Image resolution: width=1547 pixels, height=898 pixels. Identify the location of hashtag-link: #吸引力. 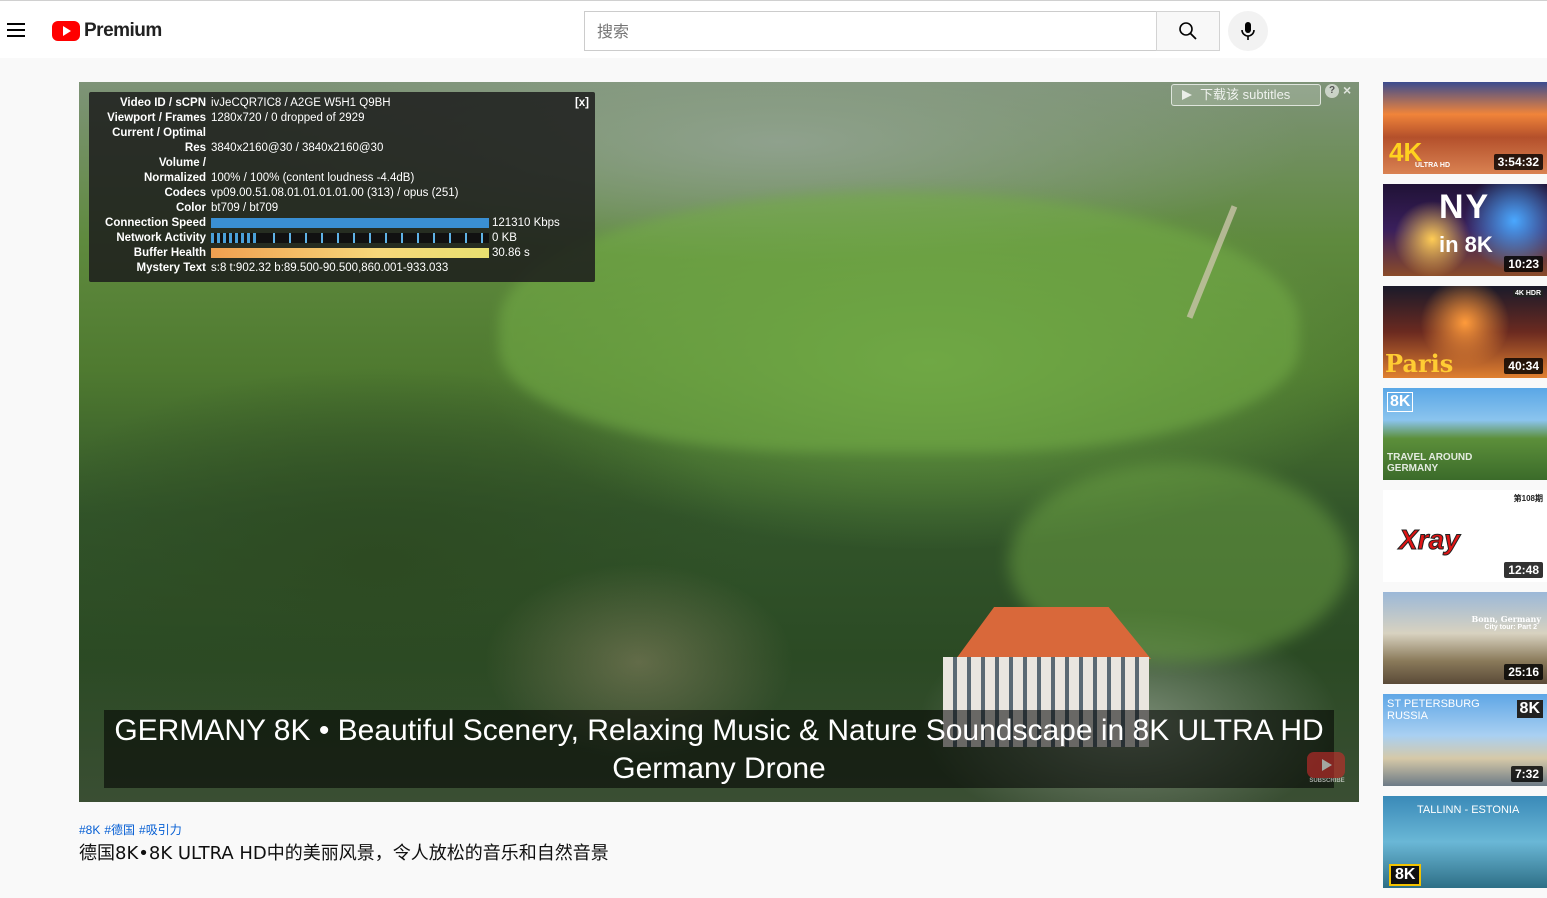
(160, 830).